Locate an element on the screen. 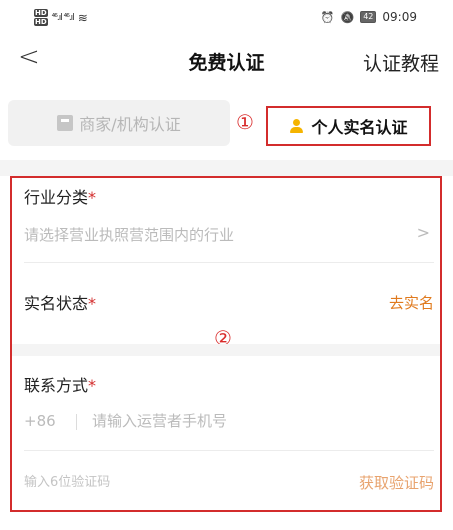 Image resolution: width=453 pixels, height=530 pixels. battery-icon: 42 is located at coordinates (368, 17).